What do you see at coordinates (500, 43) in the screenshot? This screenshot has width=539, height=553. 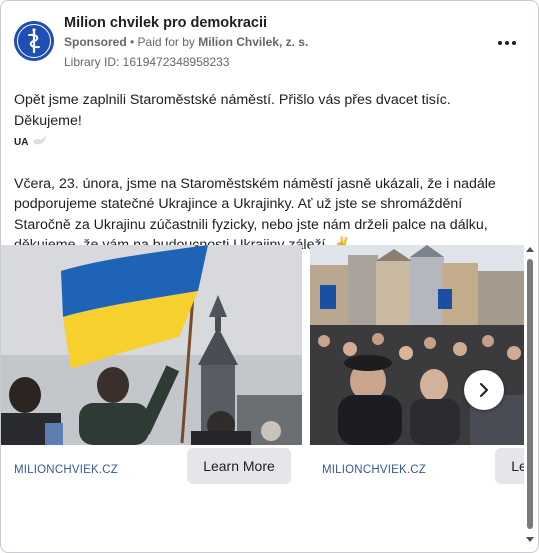 I see `more-options-icon` at bounding box center [500, 43].